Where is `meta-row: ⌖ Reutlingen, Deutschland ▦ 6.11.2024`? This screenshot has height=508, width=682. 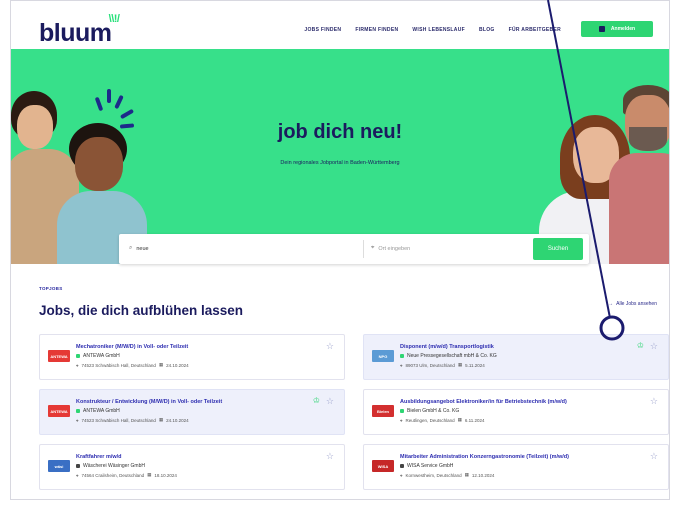
meta-row: ⌖ Reutlingen, Deutschland ▦ 6.11.2024 is located at coordinates (442, 420).